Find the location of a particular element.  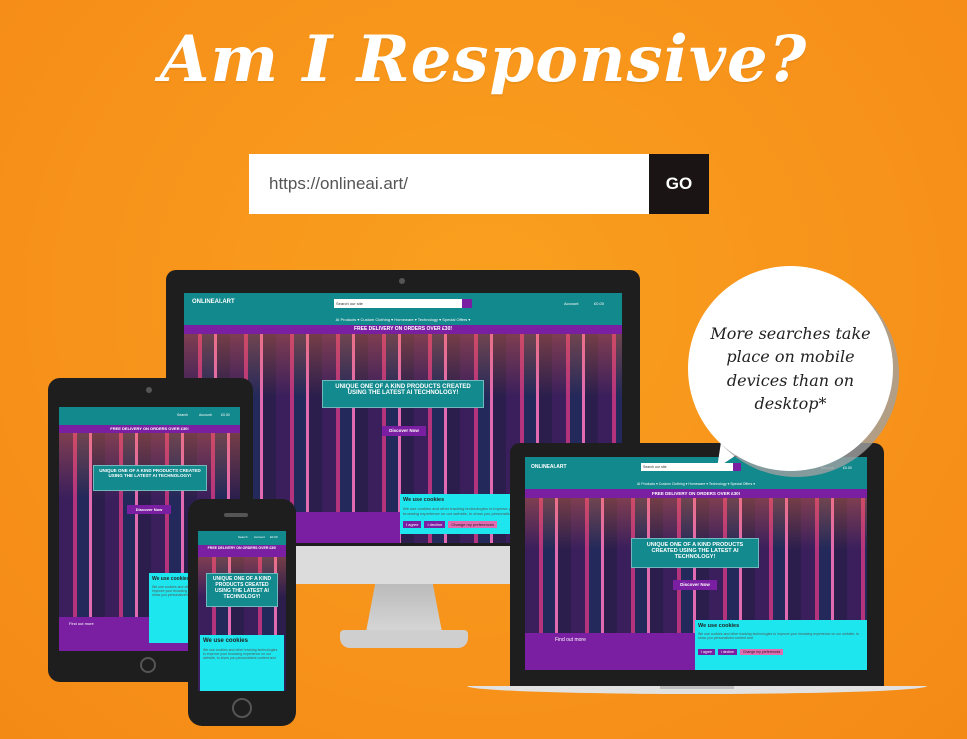

desktop-base is located at coordinates (404, 639).